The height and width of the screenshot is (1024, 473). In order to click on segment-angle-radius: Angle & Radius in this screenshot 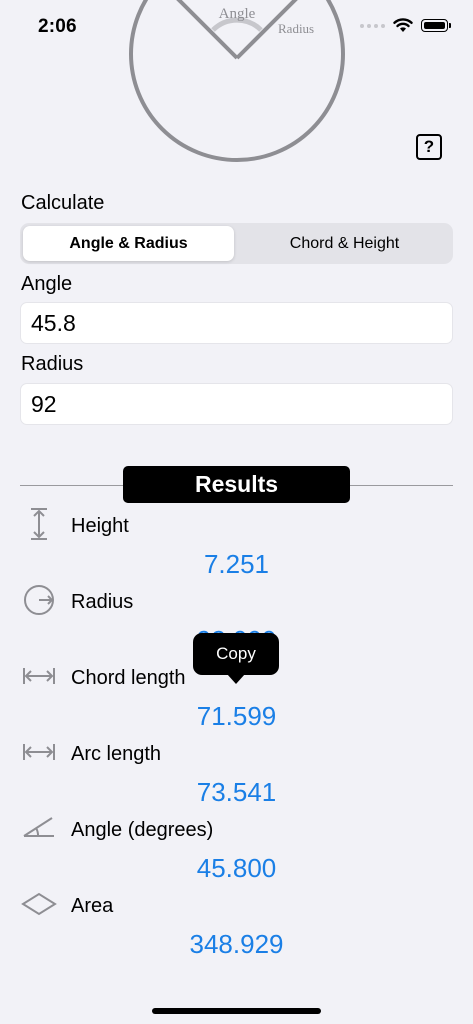, I will do `click(128, 243)`.